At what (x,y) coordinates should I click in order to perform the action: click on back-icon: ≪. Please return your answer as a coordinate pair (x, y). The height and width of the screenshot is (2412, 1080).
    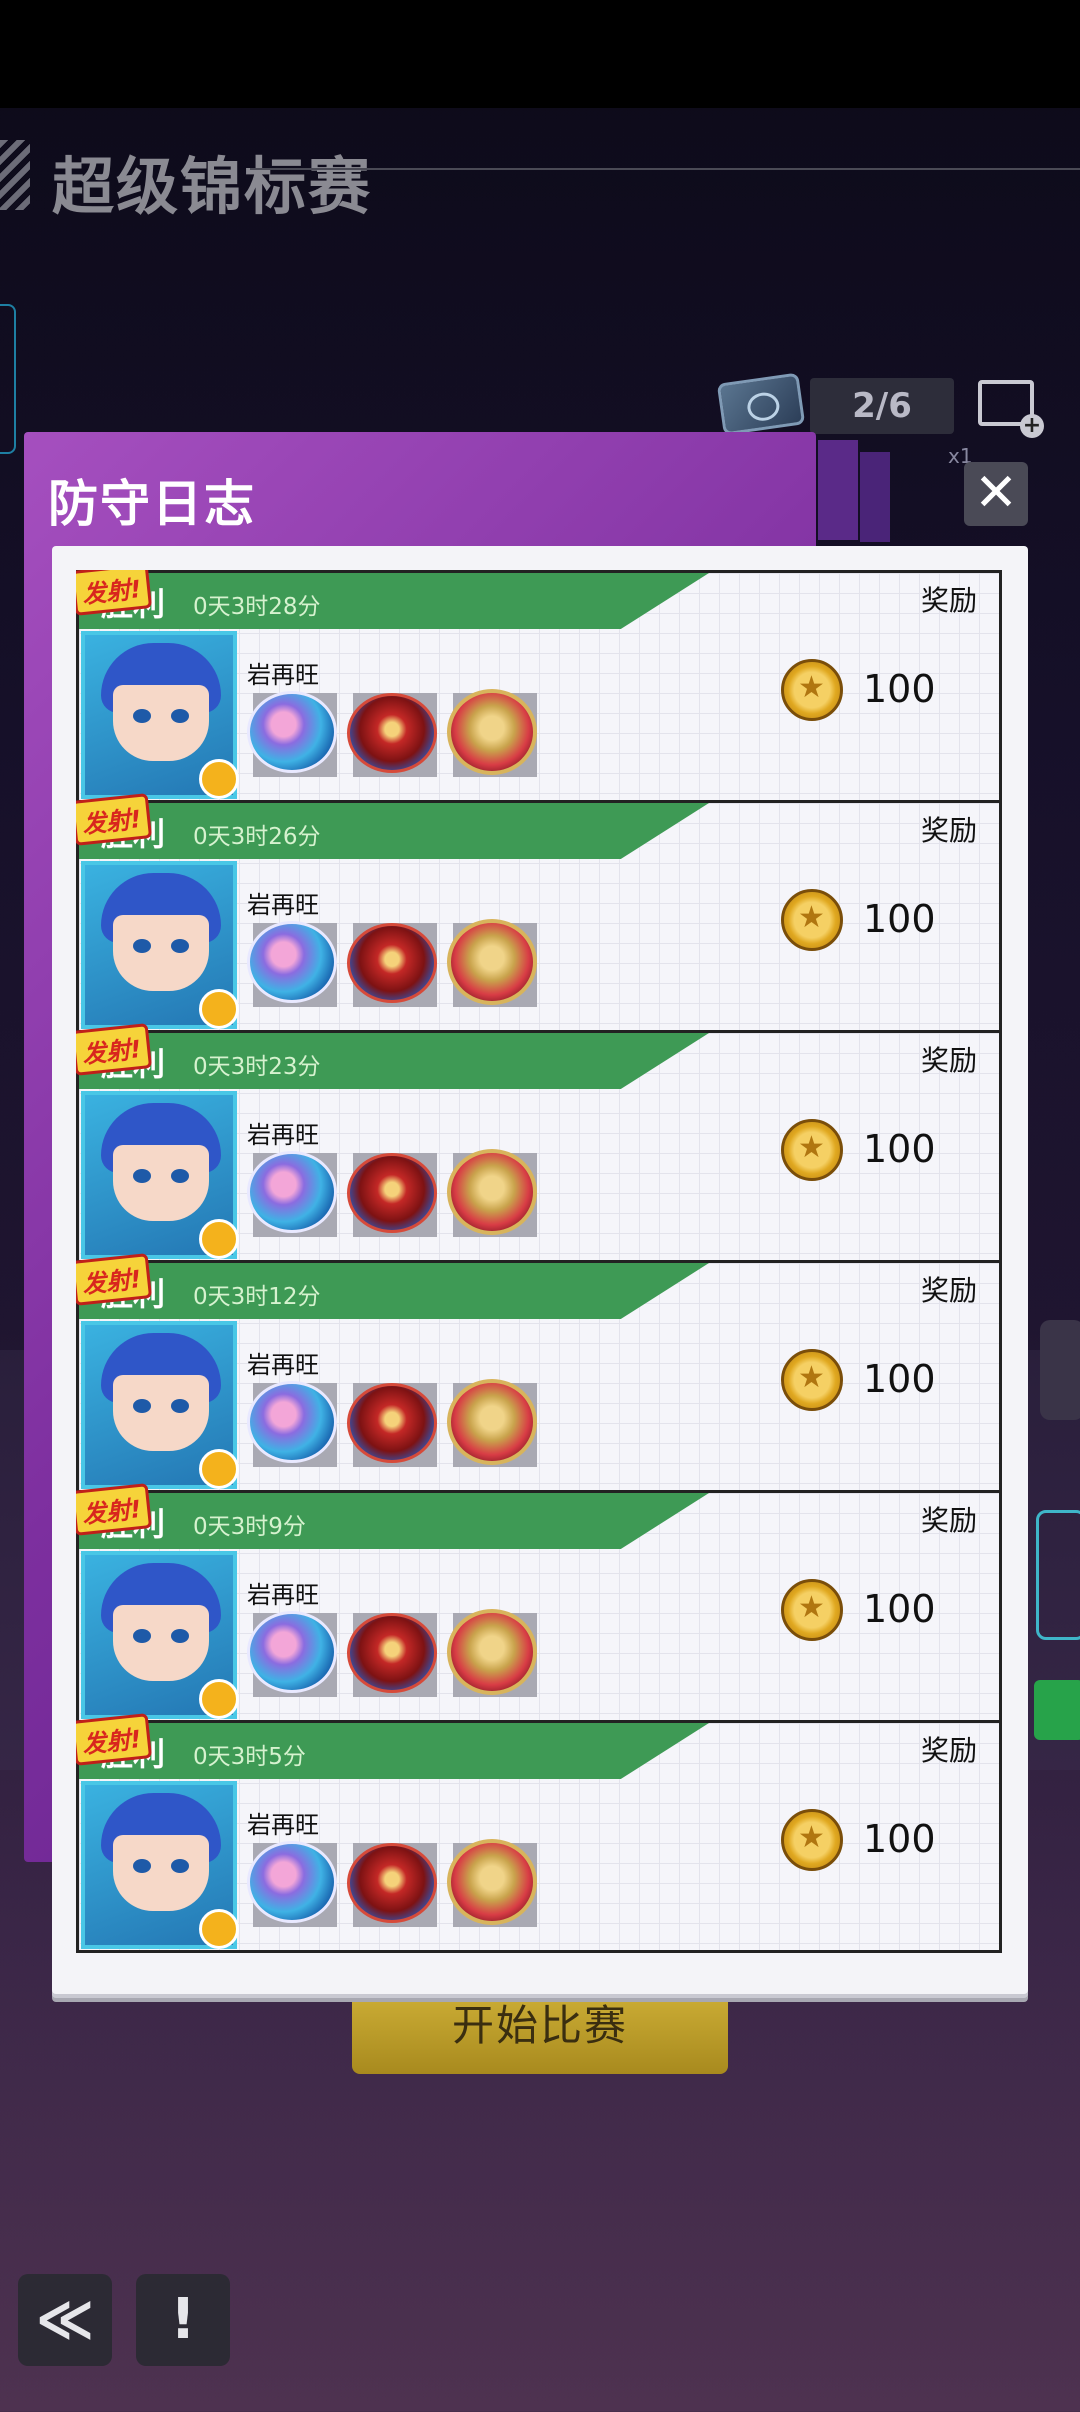
    Looking at the image, I should click on (65, 2319).